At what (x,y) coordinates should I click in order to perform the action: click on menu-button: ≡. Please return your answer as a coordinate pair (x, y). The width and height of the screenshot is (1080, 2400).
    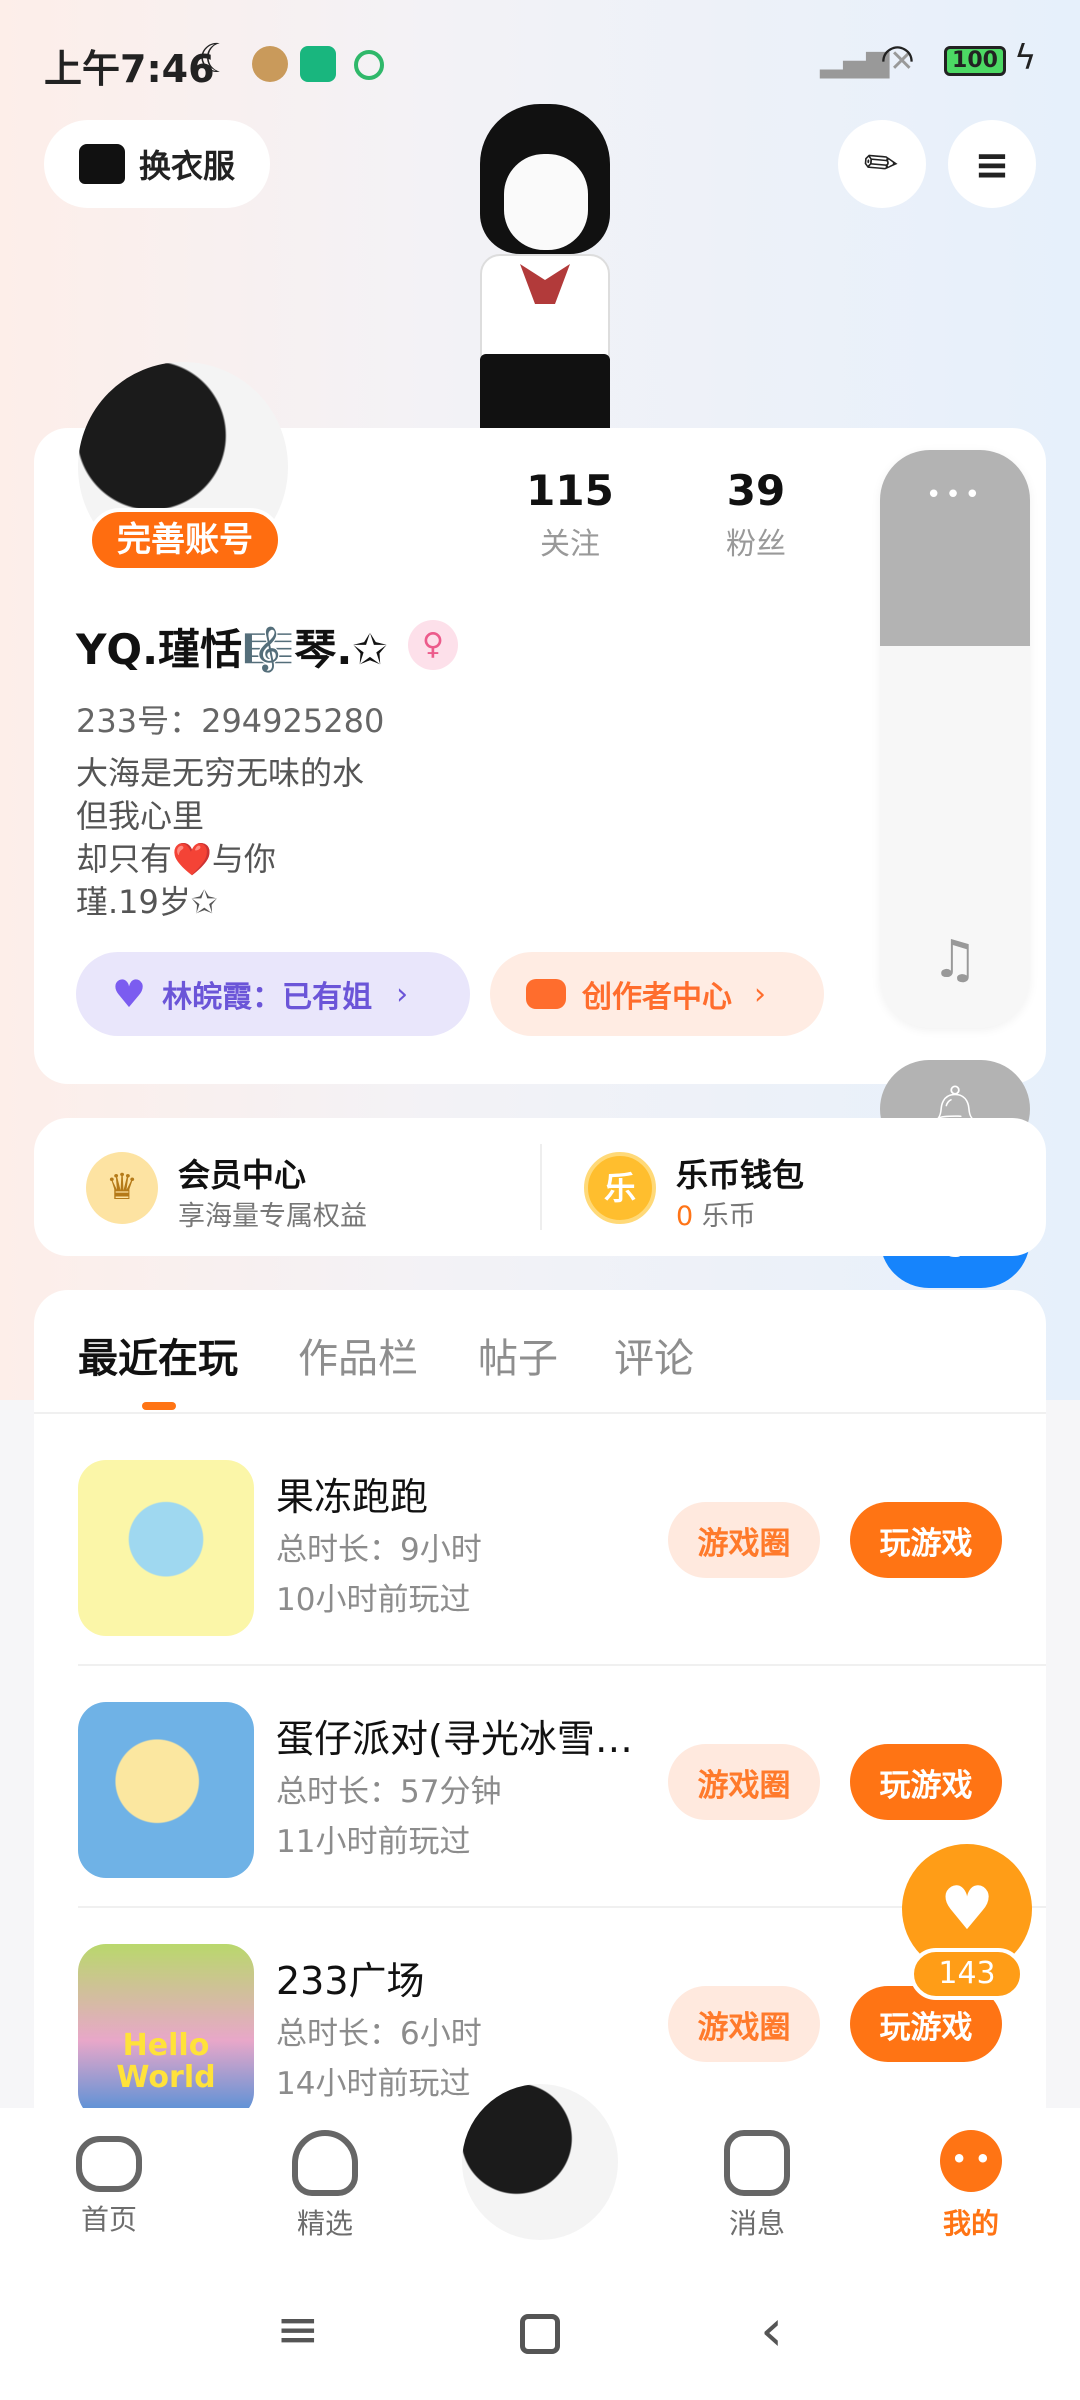
    Looking at the image, I should click on (992, 164).